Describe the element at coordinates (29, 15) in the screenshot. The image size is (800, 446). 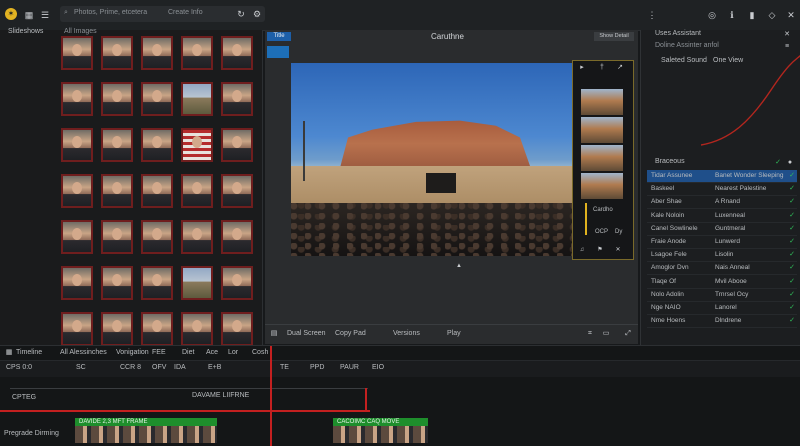
I see `grid-icon: ▦` at that location.